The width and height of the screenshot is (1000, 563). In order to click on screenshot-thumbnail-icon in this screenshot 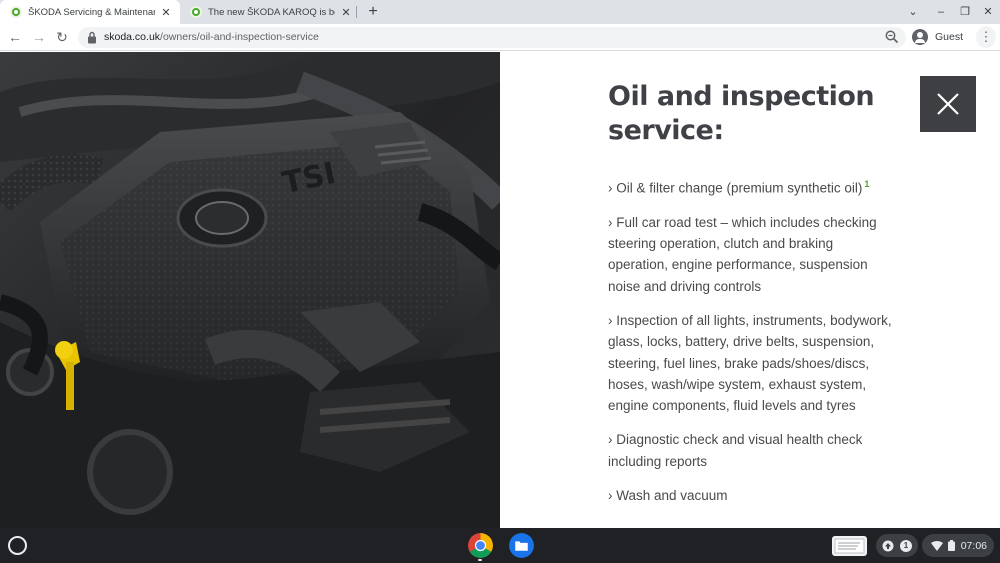, I will do `click(849, 546)`.